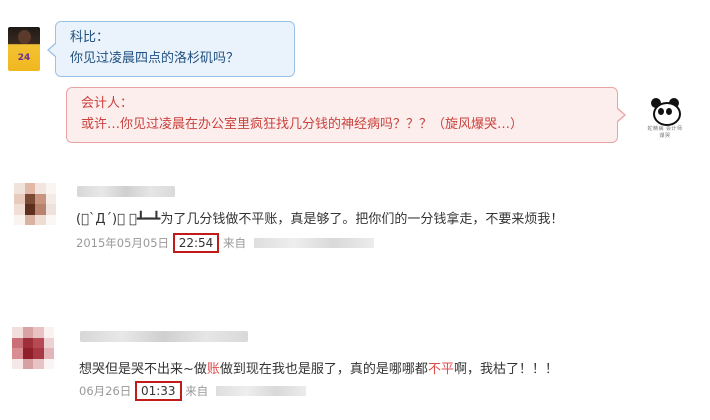 Image resolution: width=710 pixels, height=420 pixels. I want to click on comment-text-highlight: 账, so click(213, 369).